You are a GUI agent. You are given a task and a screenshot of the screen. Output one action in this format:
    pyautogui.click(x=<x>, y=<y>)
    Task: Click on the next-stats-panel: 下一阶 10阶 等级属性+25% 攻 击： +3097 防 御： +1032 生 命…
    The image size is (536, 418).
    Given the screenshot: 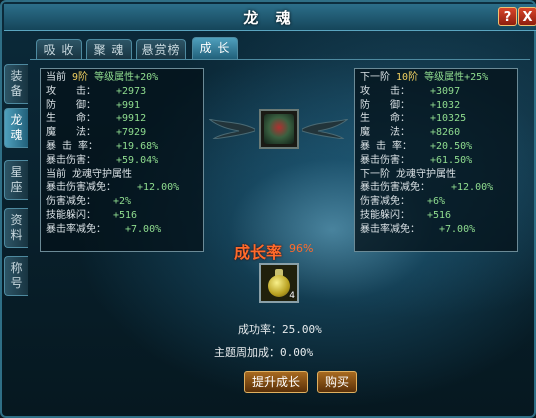 What is the action you would take?
    pyautogui.click(x=436, y=160)
    